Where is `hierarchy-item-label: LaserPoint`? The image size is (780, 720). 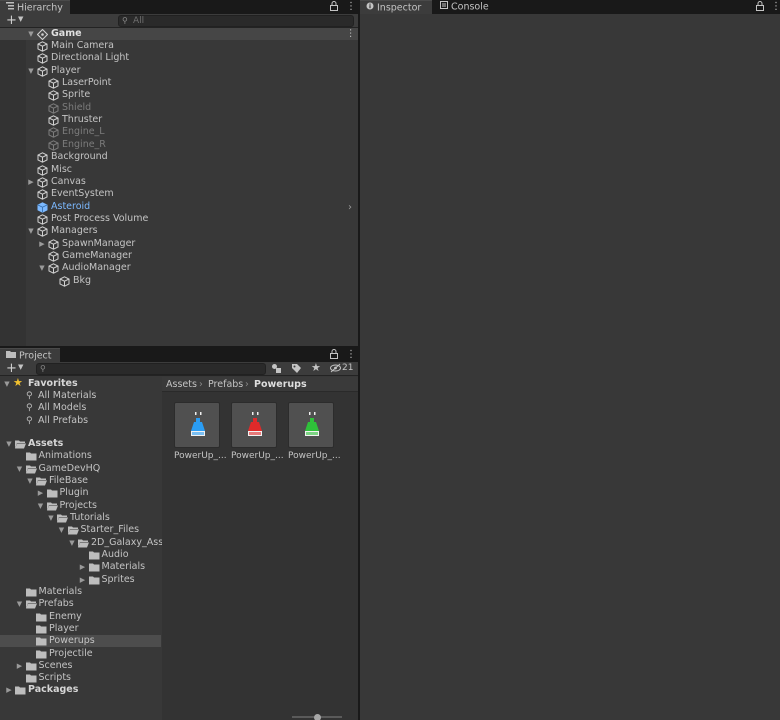
hierarchy-item-label: LaserPoint is located at coordinates (87, 83).